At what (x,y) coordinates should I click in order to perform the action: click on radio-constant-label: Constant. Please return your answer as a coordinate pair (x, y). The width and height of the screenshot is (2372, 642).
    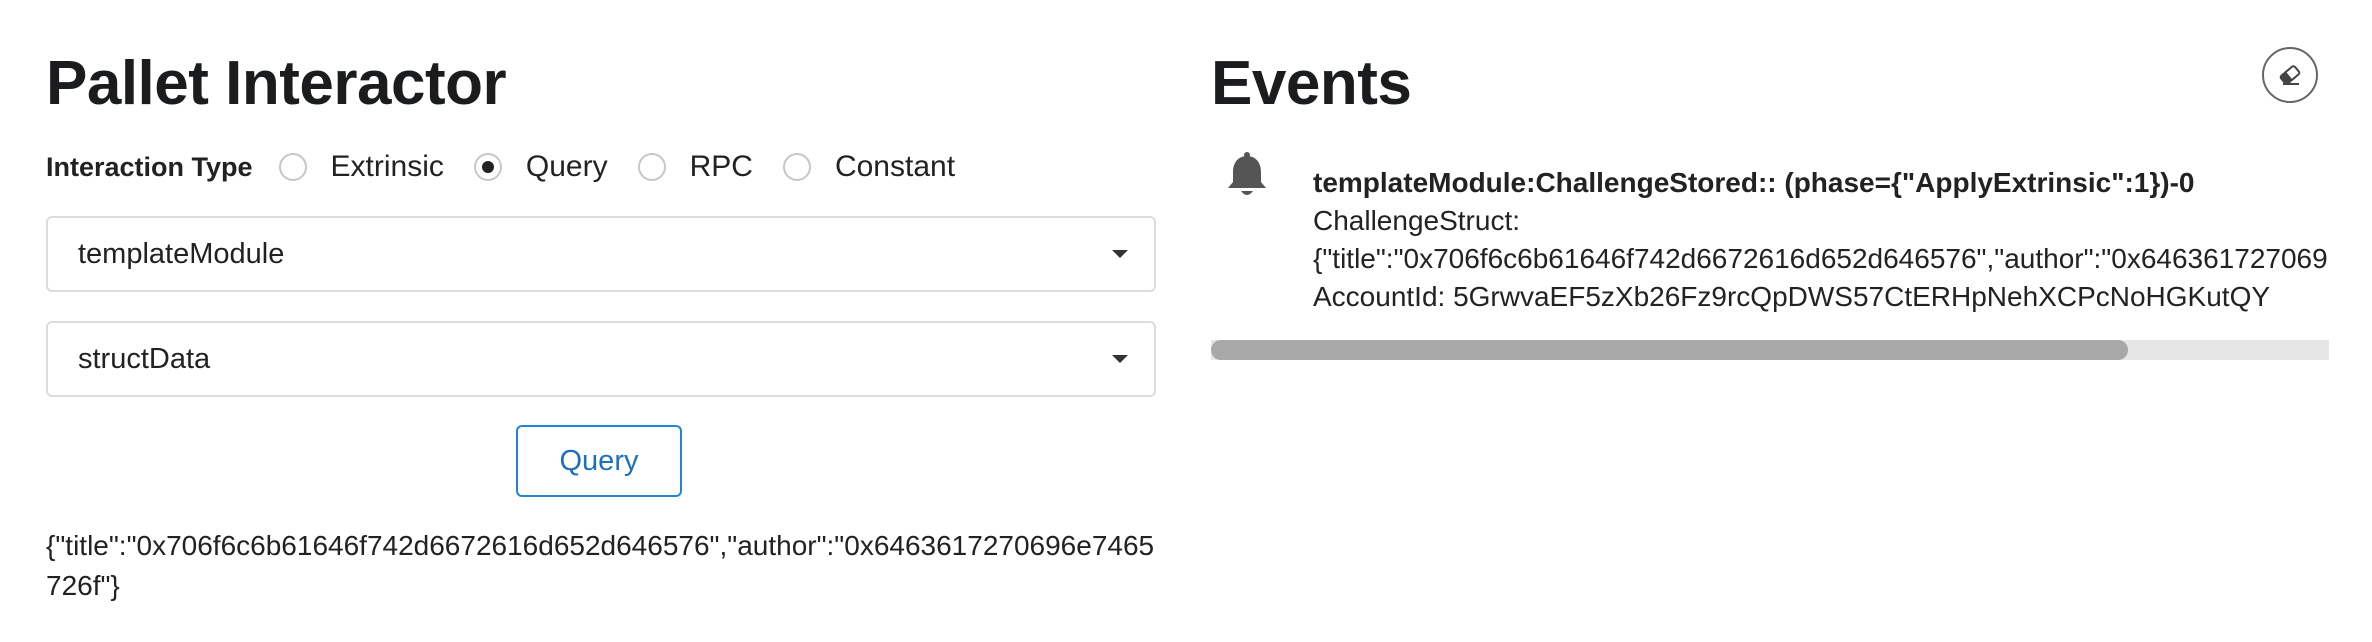
    Looking at the image, I should click on (895, 167).